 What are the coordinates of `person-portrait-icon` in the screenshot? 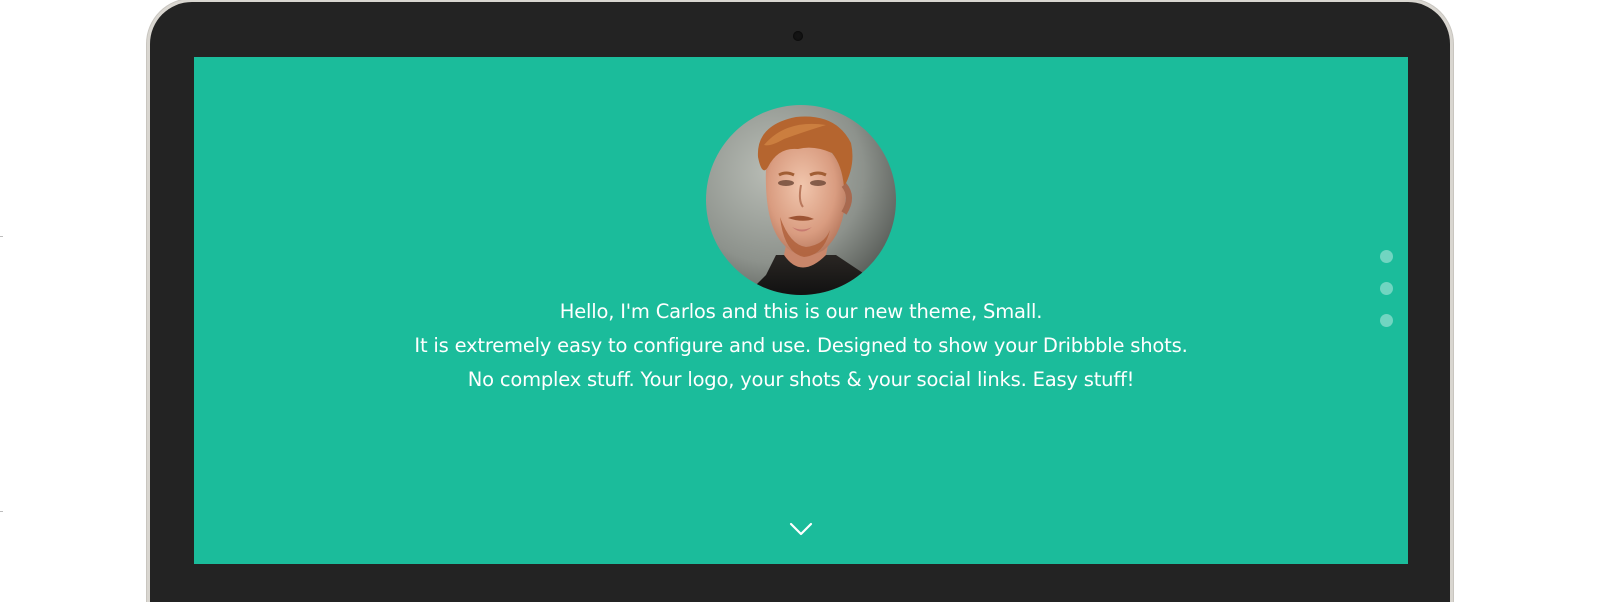 It's located at (801, 200).